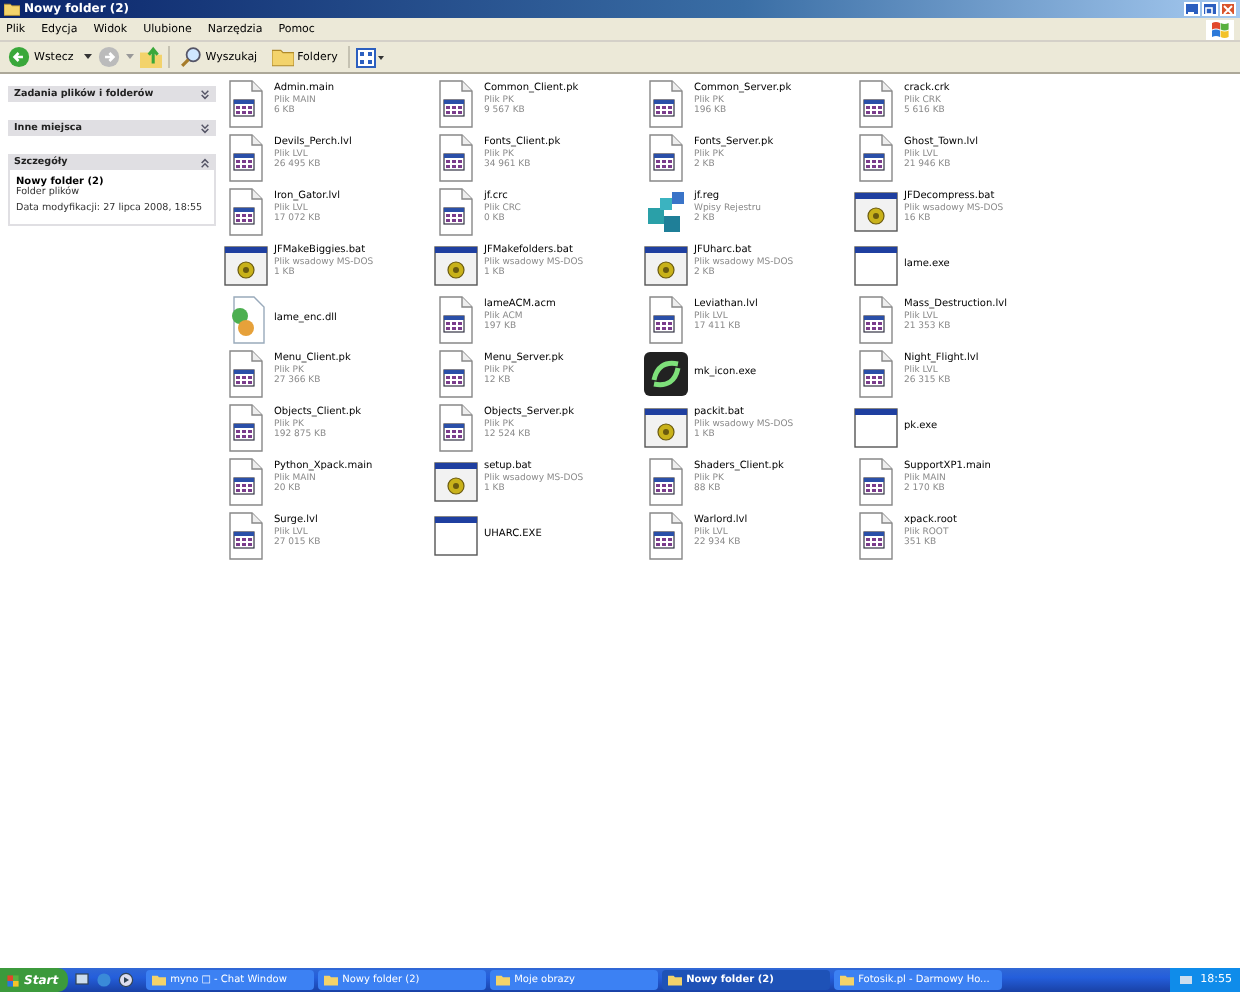  Describe the element at coordinates (666, 212) in the screenshot. I see `cubes-icon` at that location.